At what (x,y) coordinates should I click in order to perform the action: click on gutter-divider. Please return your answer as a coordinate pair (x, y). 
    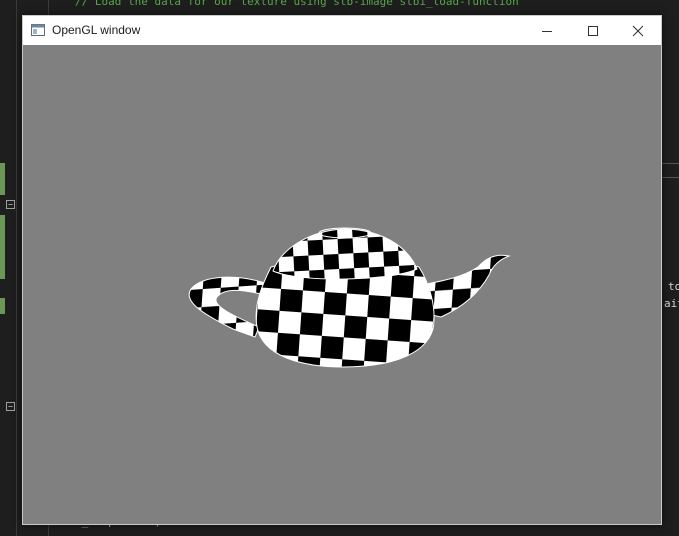
    Looking at the image, I should click on (16, 268).